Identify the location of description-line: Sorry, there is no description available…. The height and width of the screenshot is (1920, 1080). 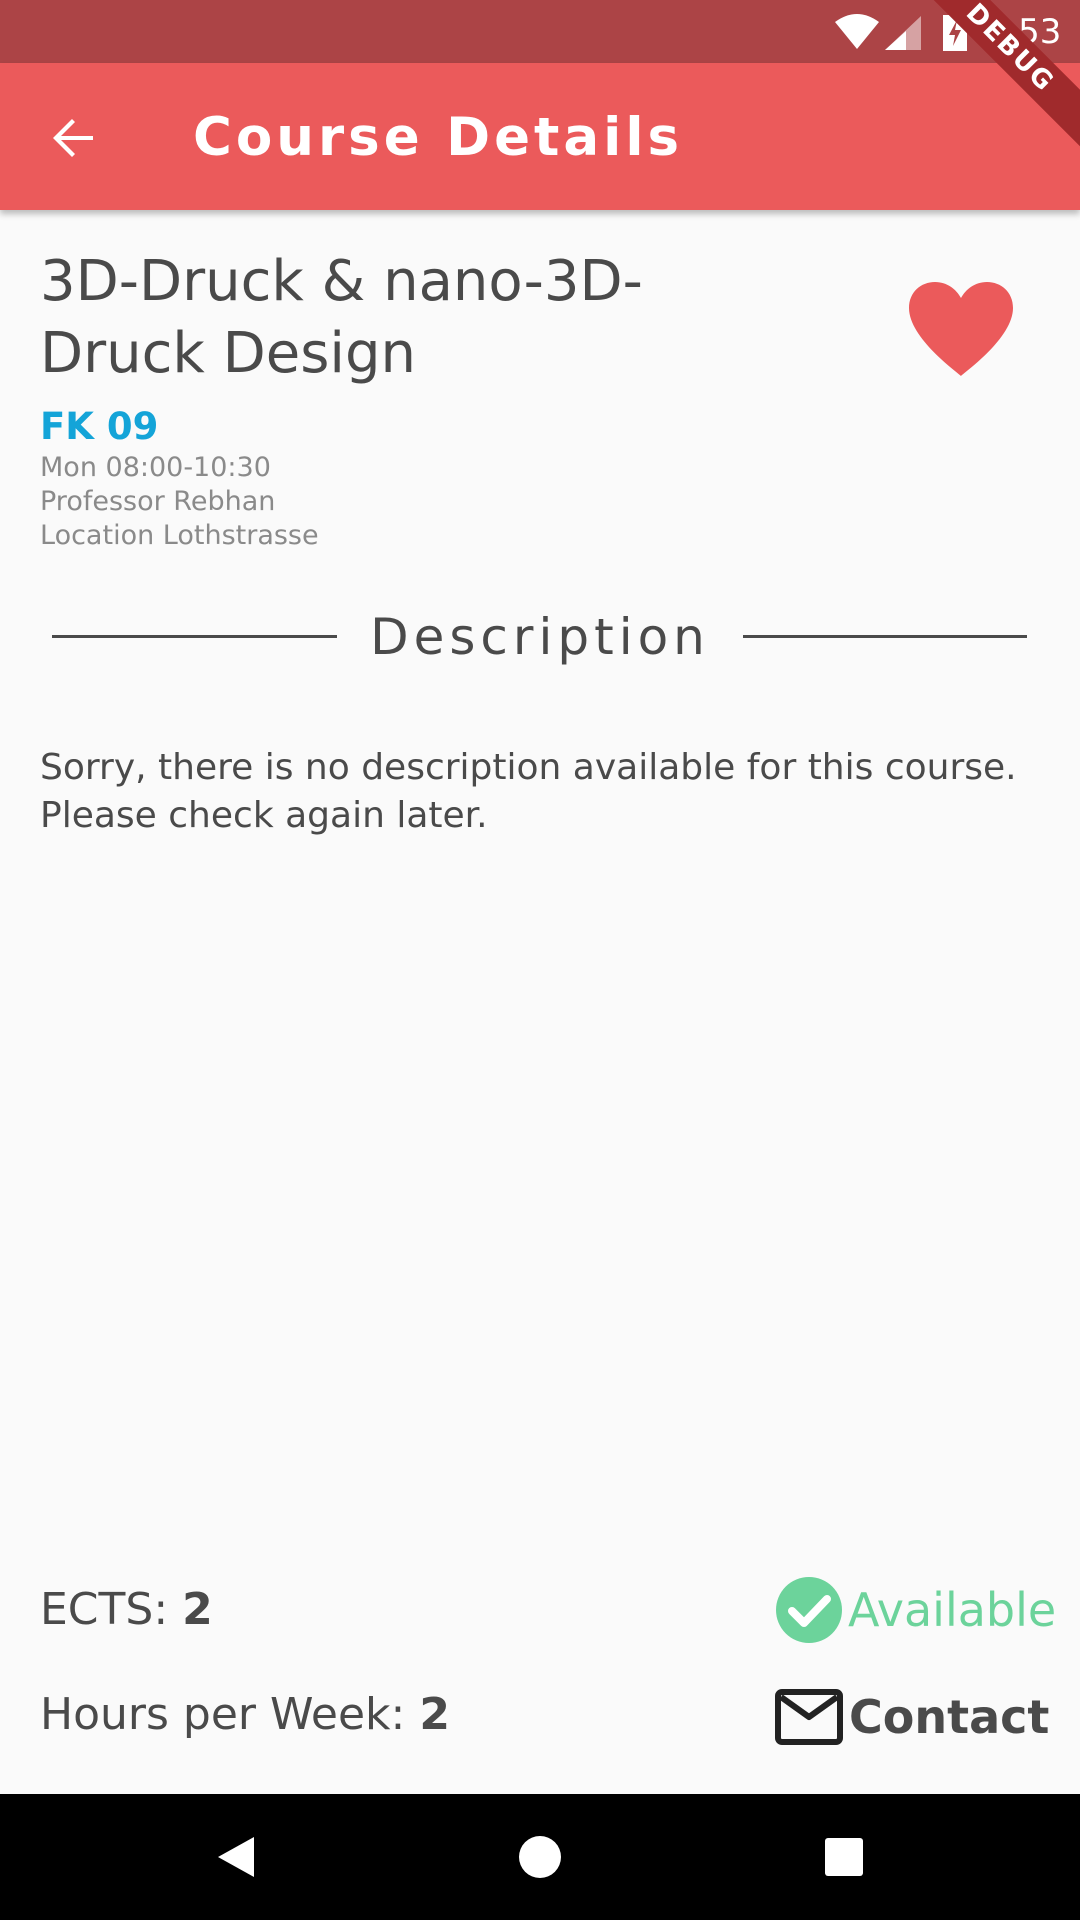
(528, 767).